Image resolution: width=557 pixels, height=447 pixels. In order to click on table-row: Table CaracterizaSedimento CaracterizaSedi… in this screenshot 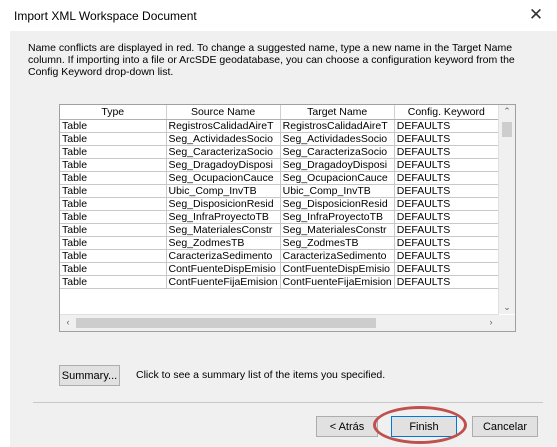, I will do `click(279, 256)`.